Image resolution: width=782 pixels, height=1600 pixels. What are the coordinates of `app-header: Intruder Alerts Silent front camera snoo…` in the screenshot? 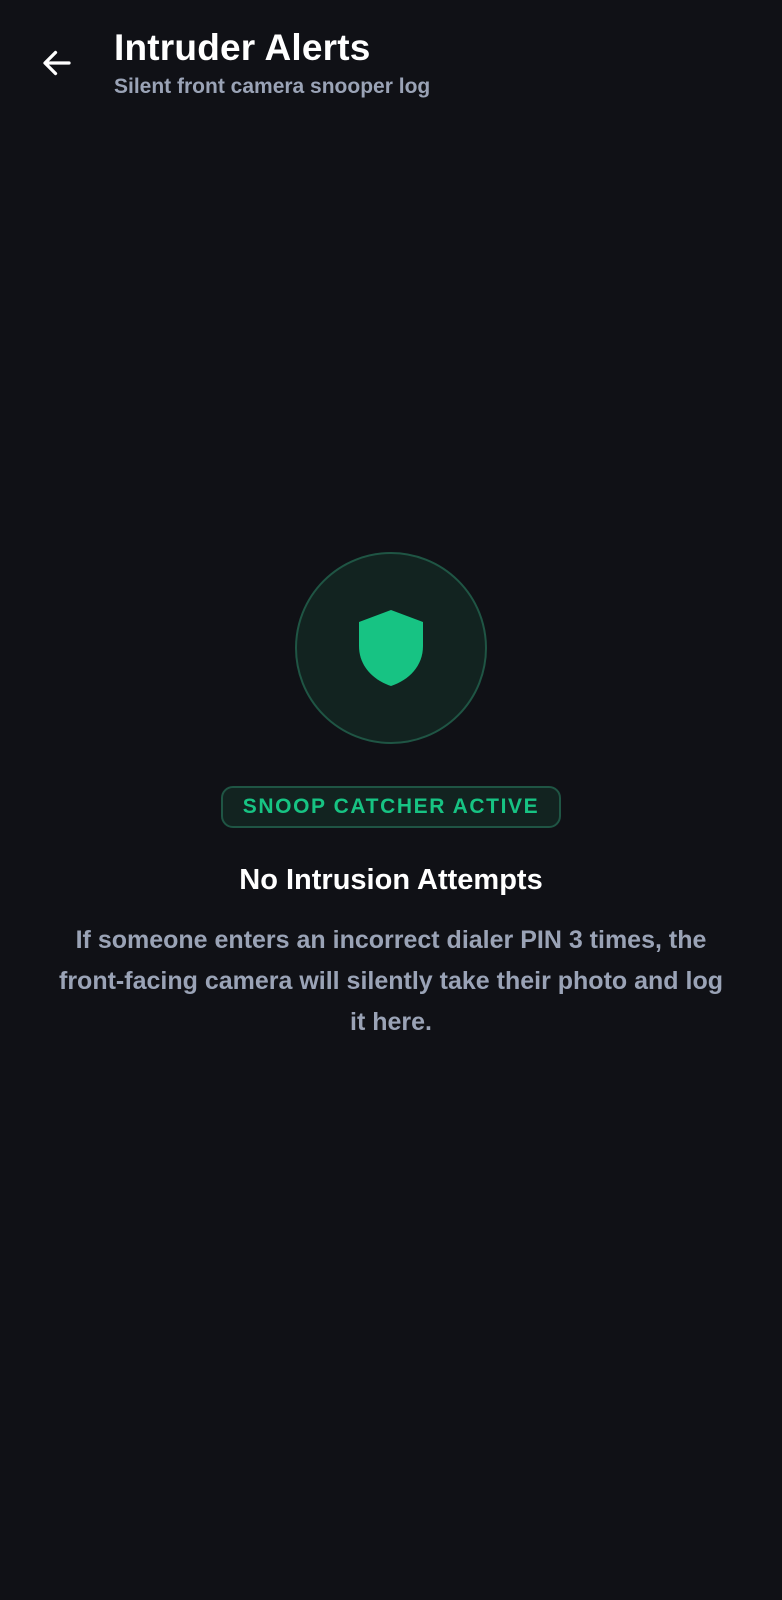 It's located at (391, 60).